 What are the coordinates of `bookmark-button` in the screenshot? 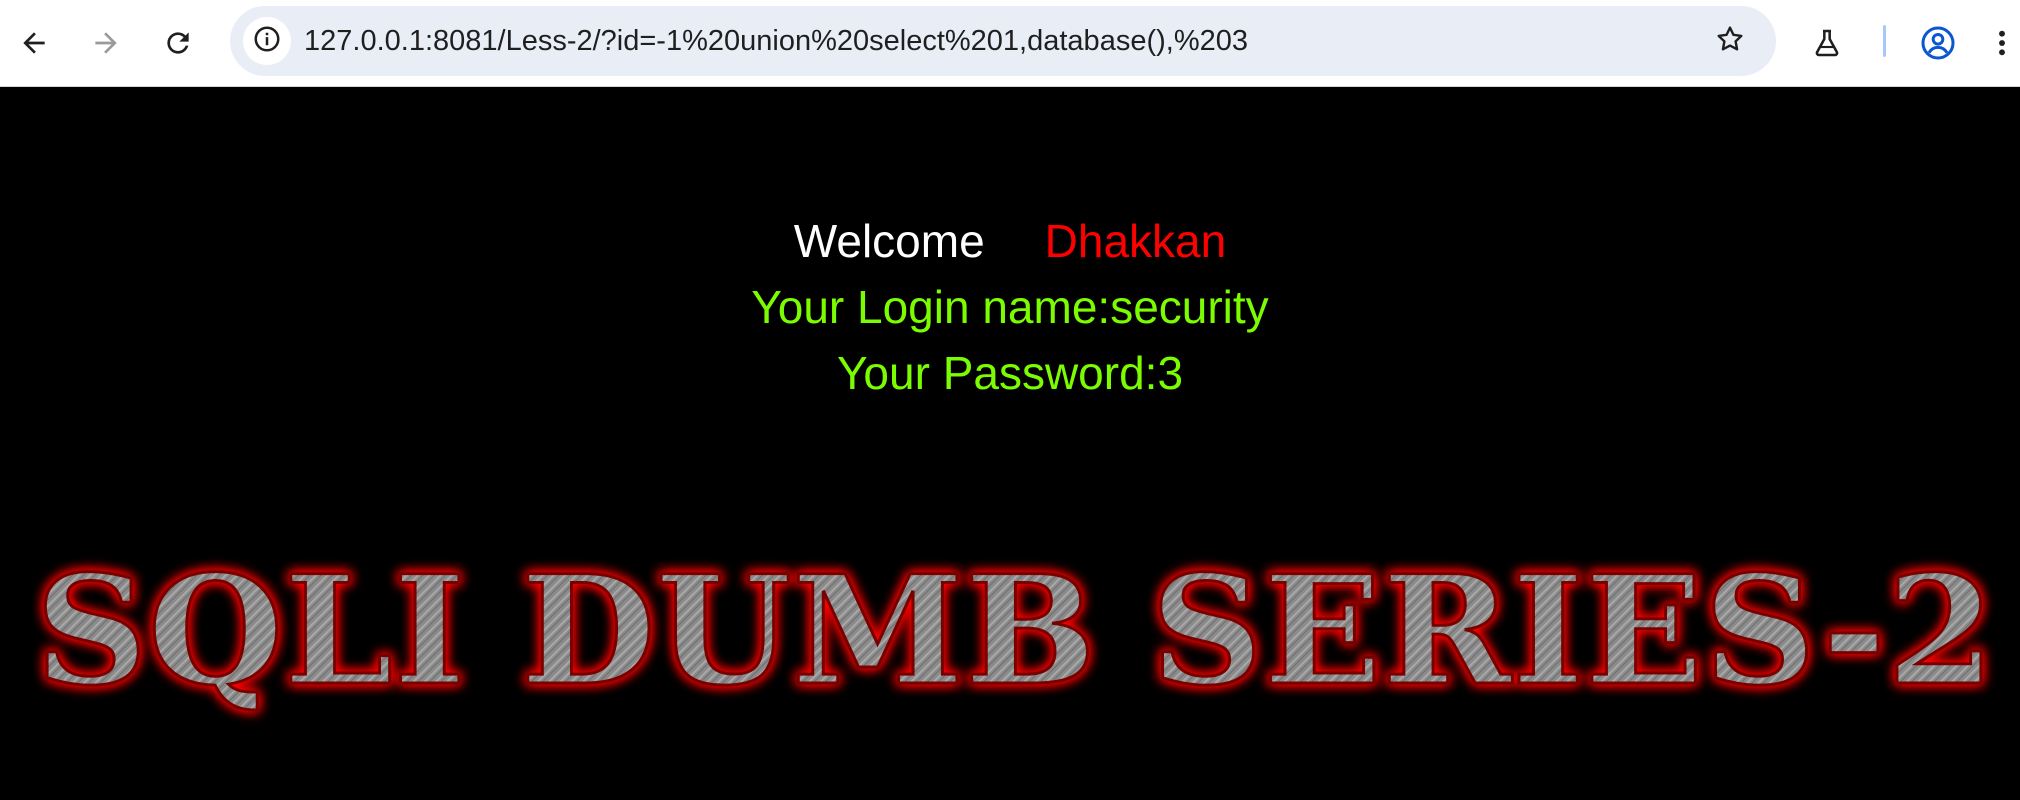 It's located at (1730, 41).